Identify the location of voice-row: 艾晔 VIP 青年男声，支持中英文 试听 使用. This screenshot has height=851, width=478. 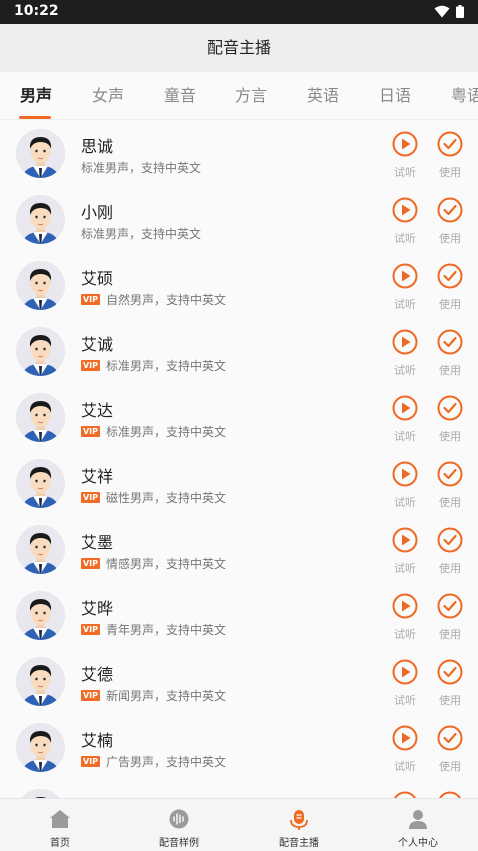
(239, 616).